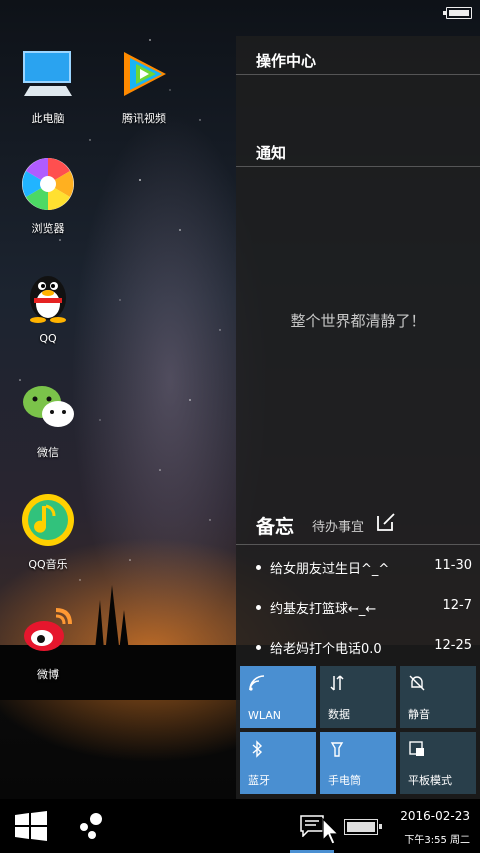  What do you see at coordinates (47, 73) in the screenshot?
I see `computer-icon` at bounding box center [47, 73].